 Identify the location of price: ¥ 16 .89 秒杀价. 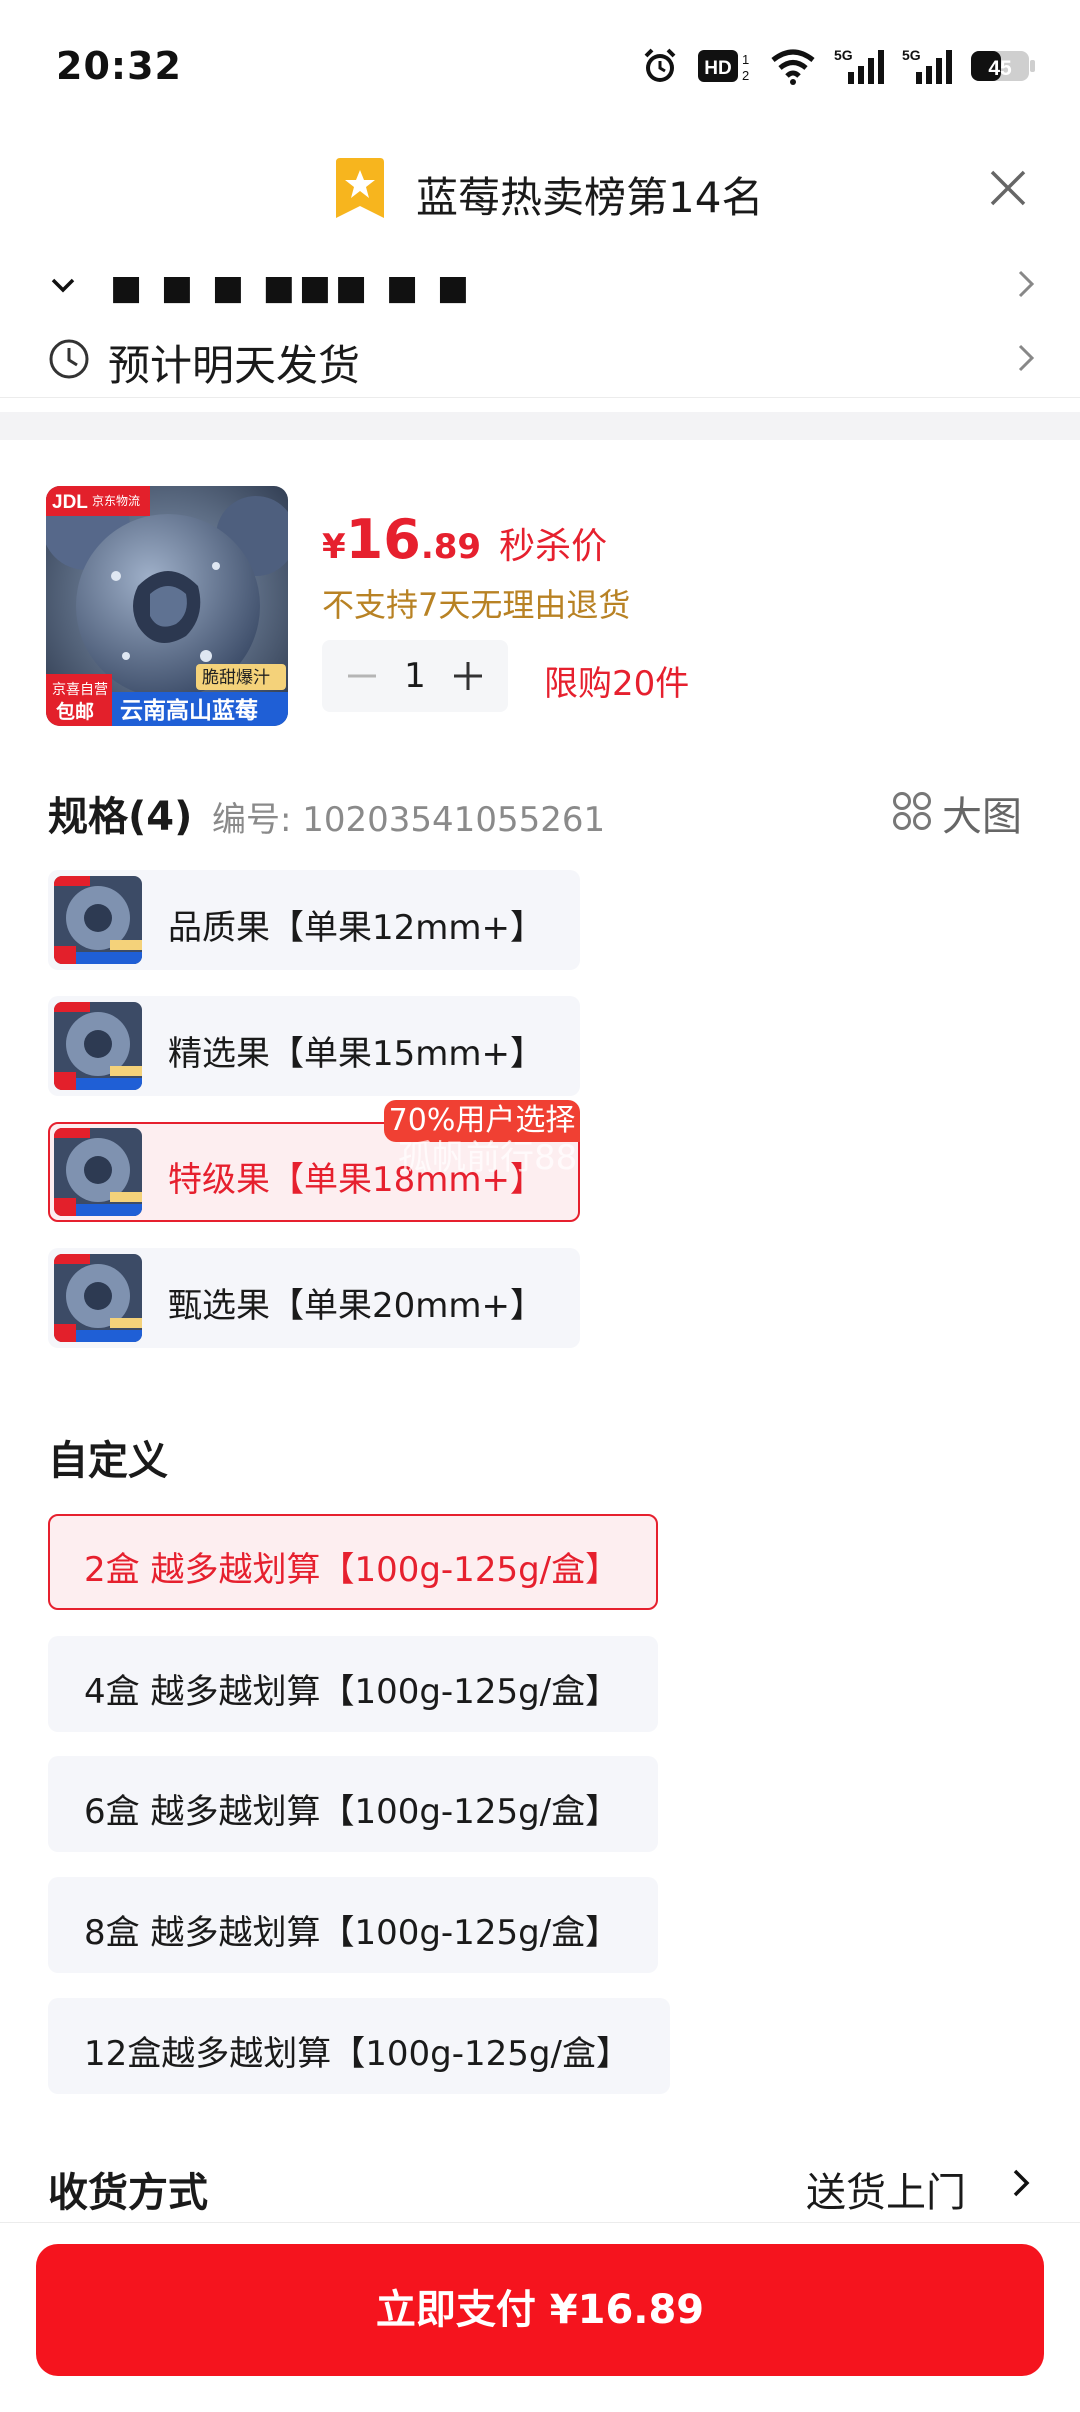
(464, 539).